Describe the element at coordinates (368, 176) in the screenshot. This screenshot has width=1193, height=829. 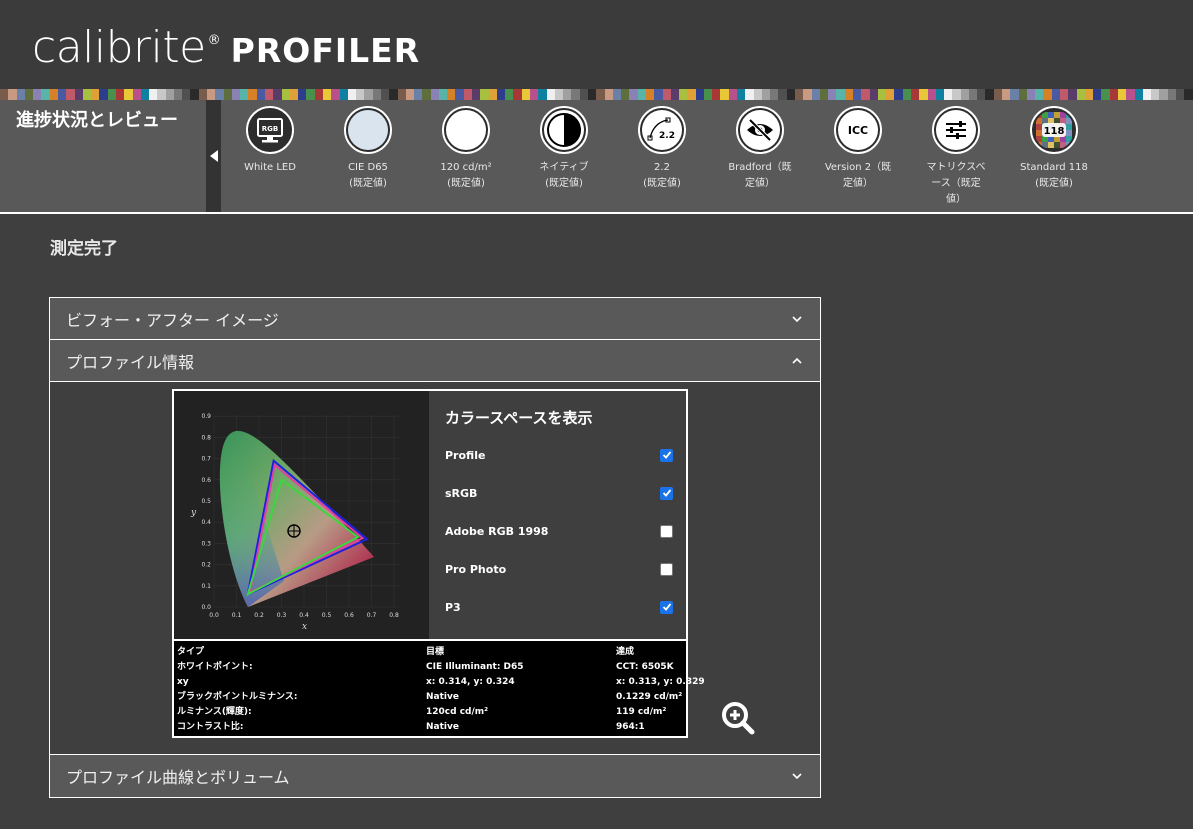
I see `step-label: CIE D65 (既定値)` at that location.